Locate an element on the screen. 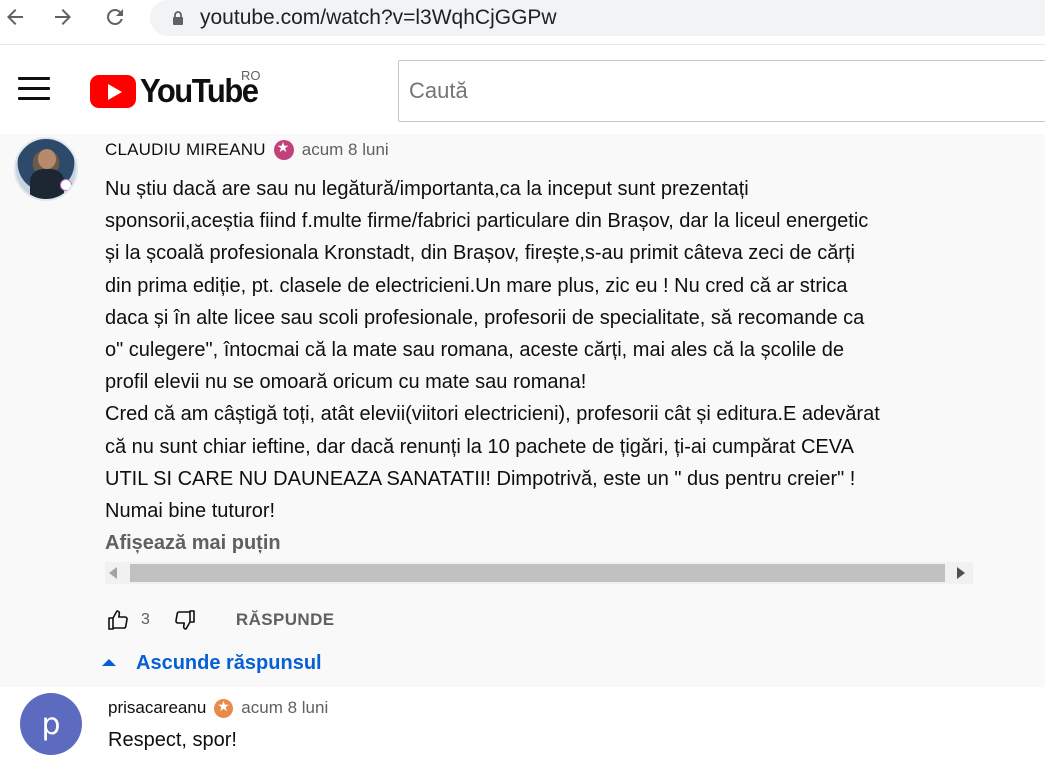  comment-timestamp: acum 8 luni is located at coordinates (345, 150).